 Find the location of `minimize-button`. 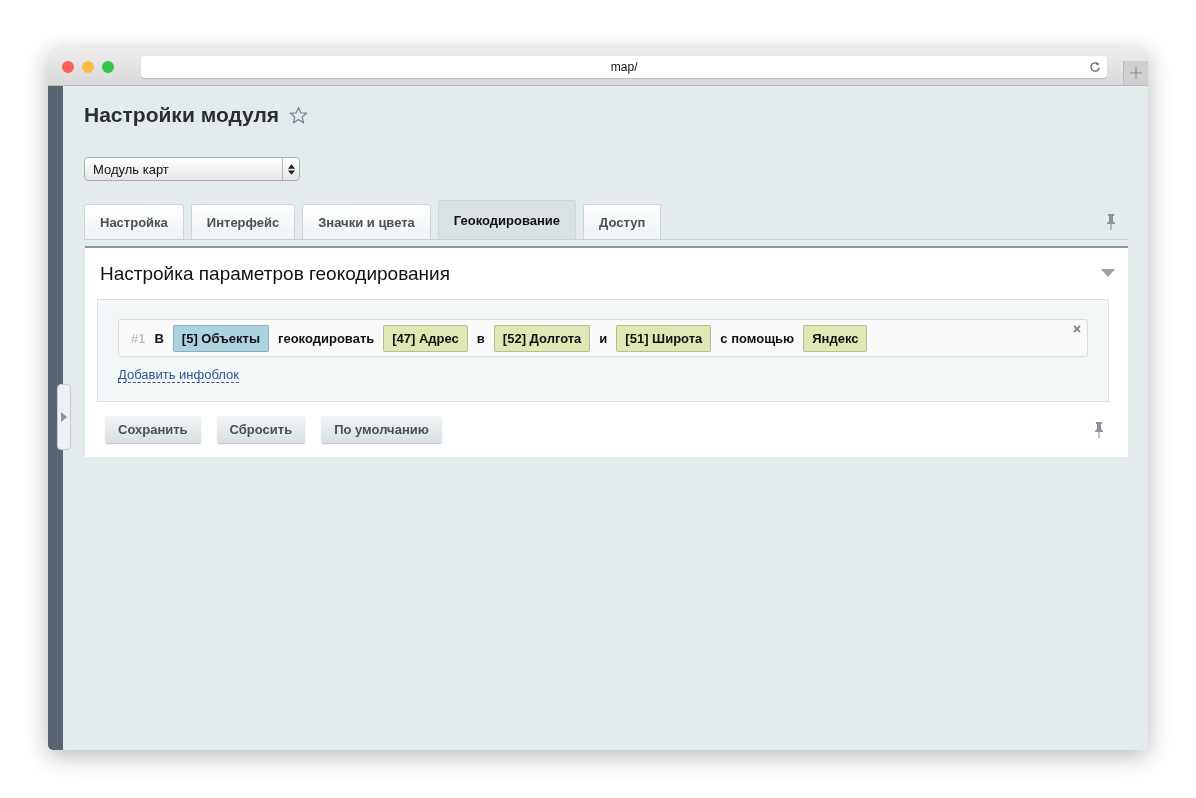

minimize-button is located at coordinates (88, 67).